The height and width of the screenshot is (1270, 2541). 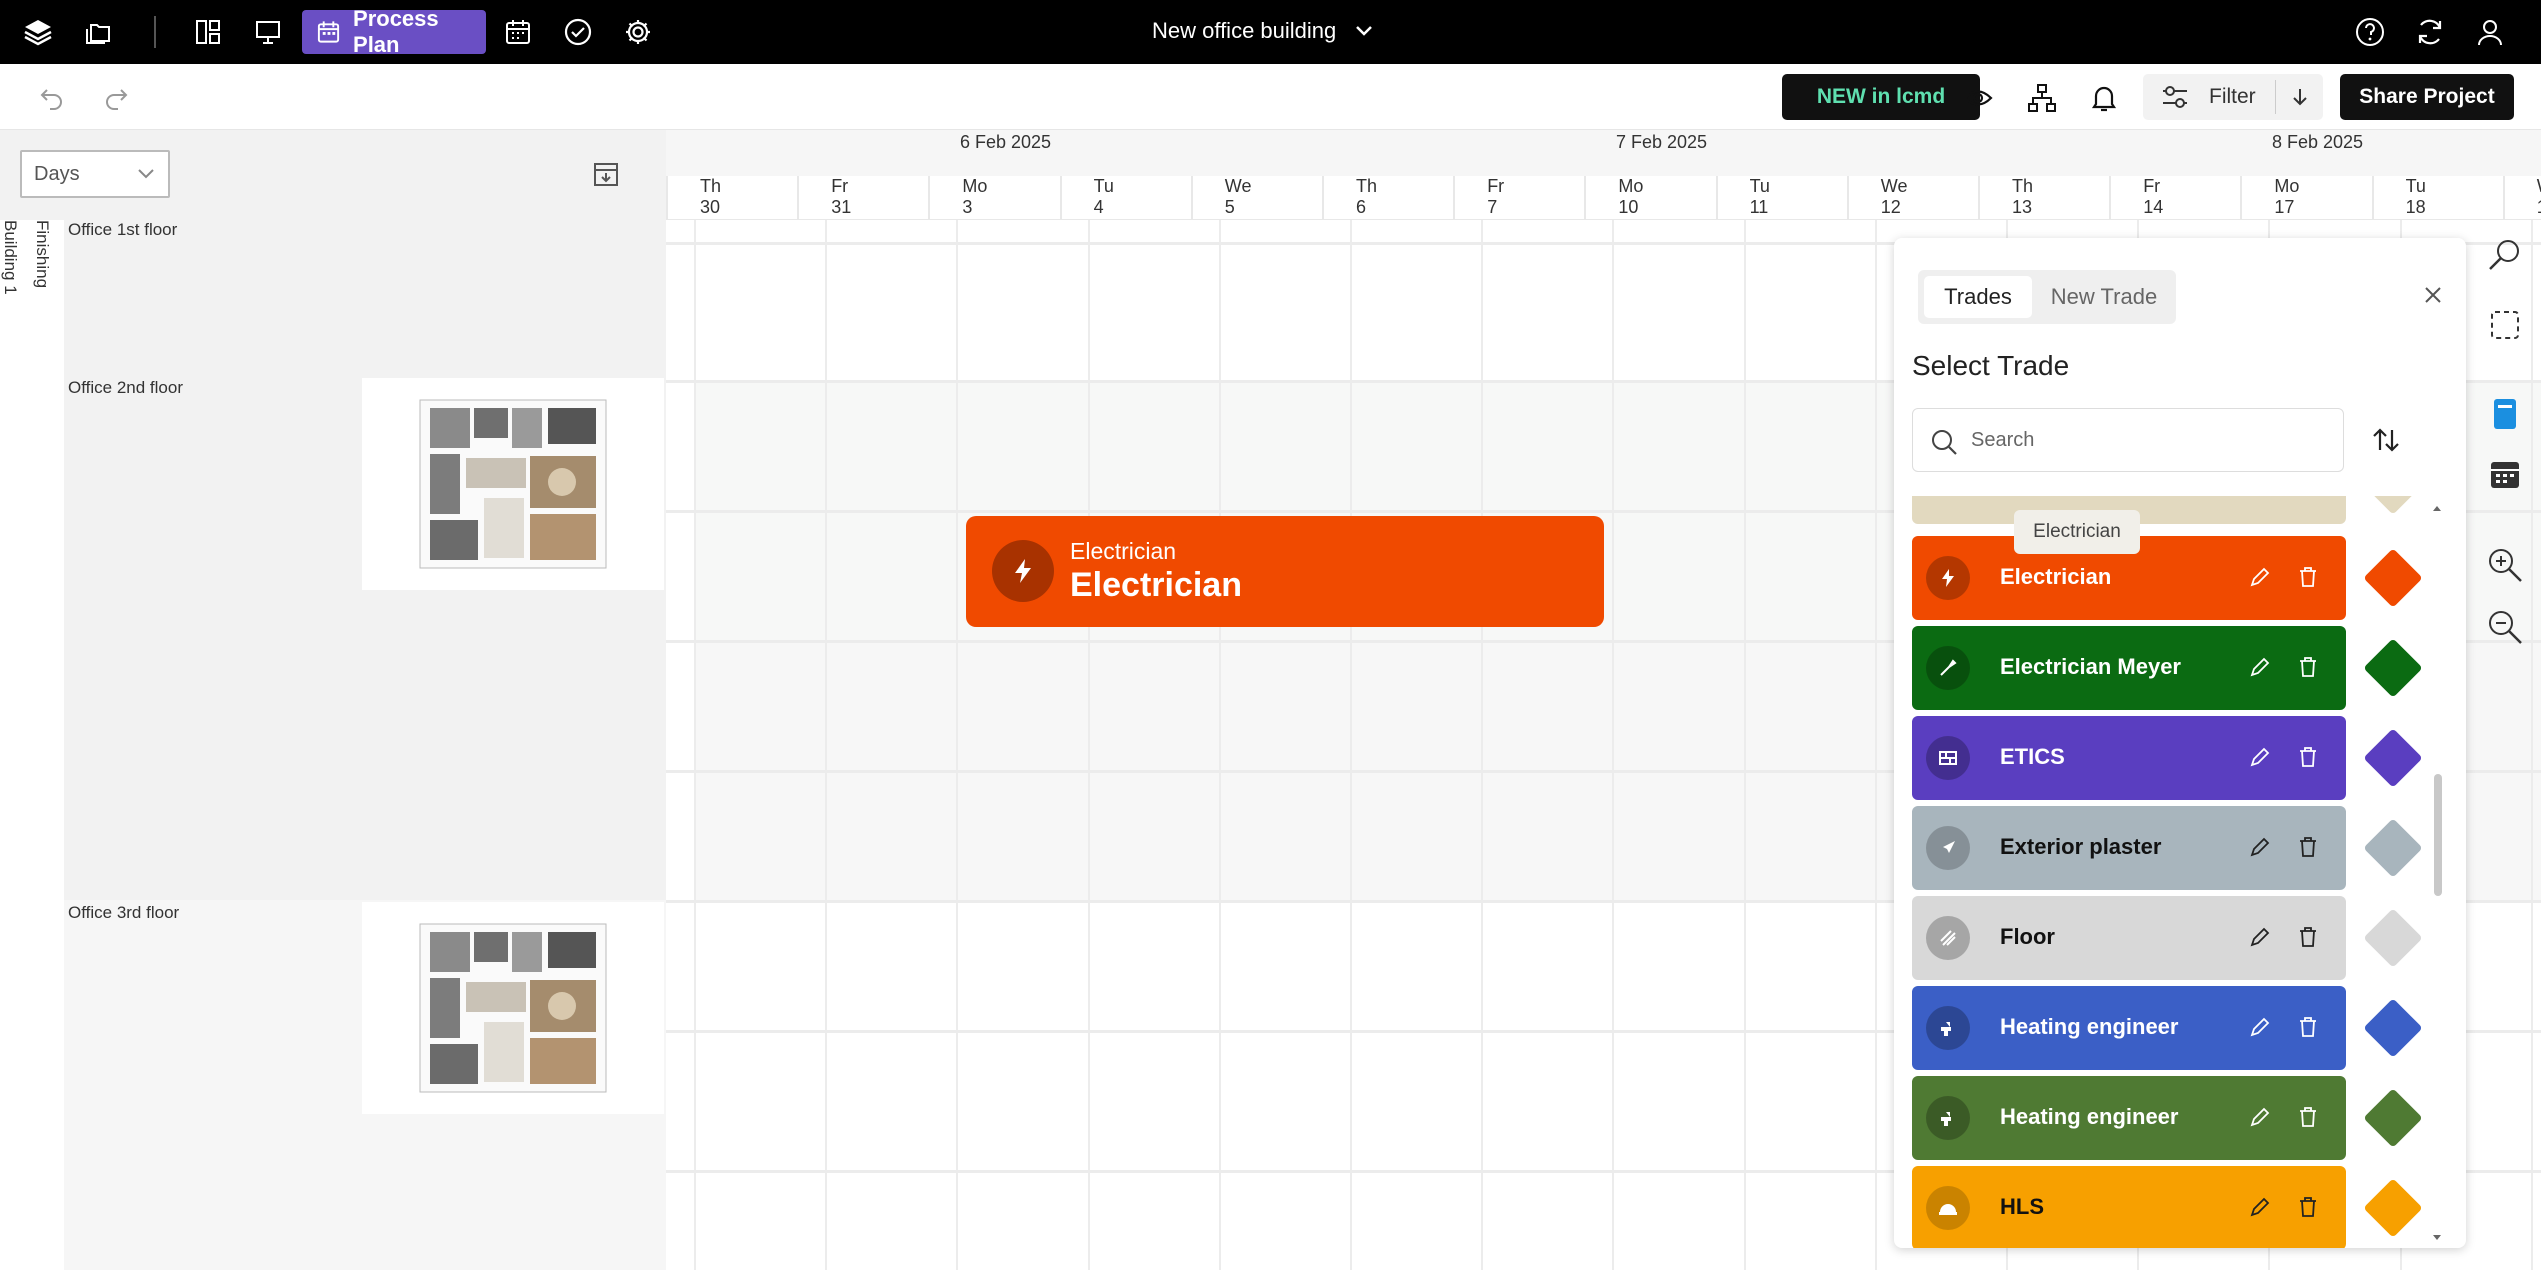 What do you see at coordinates (95, 174) in the screenshot?
I see `view-scale-select: Days` at bounding box center [95, 174].